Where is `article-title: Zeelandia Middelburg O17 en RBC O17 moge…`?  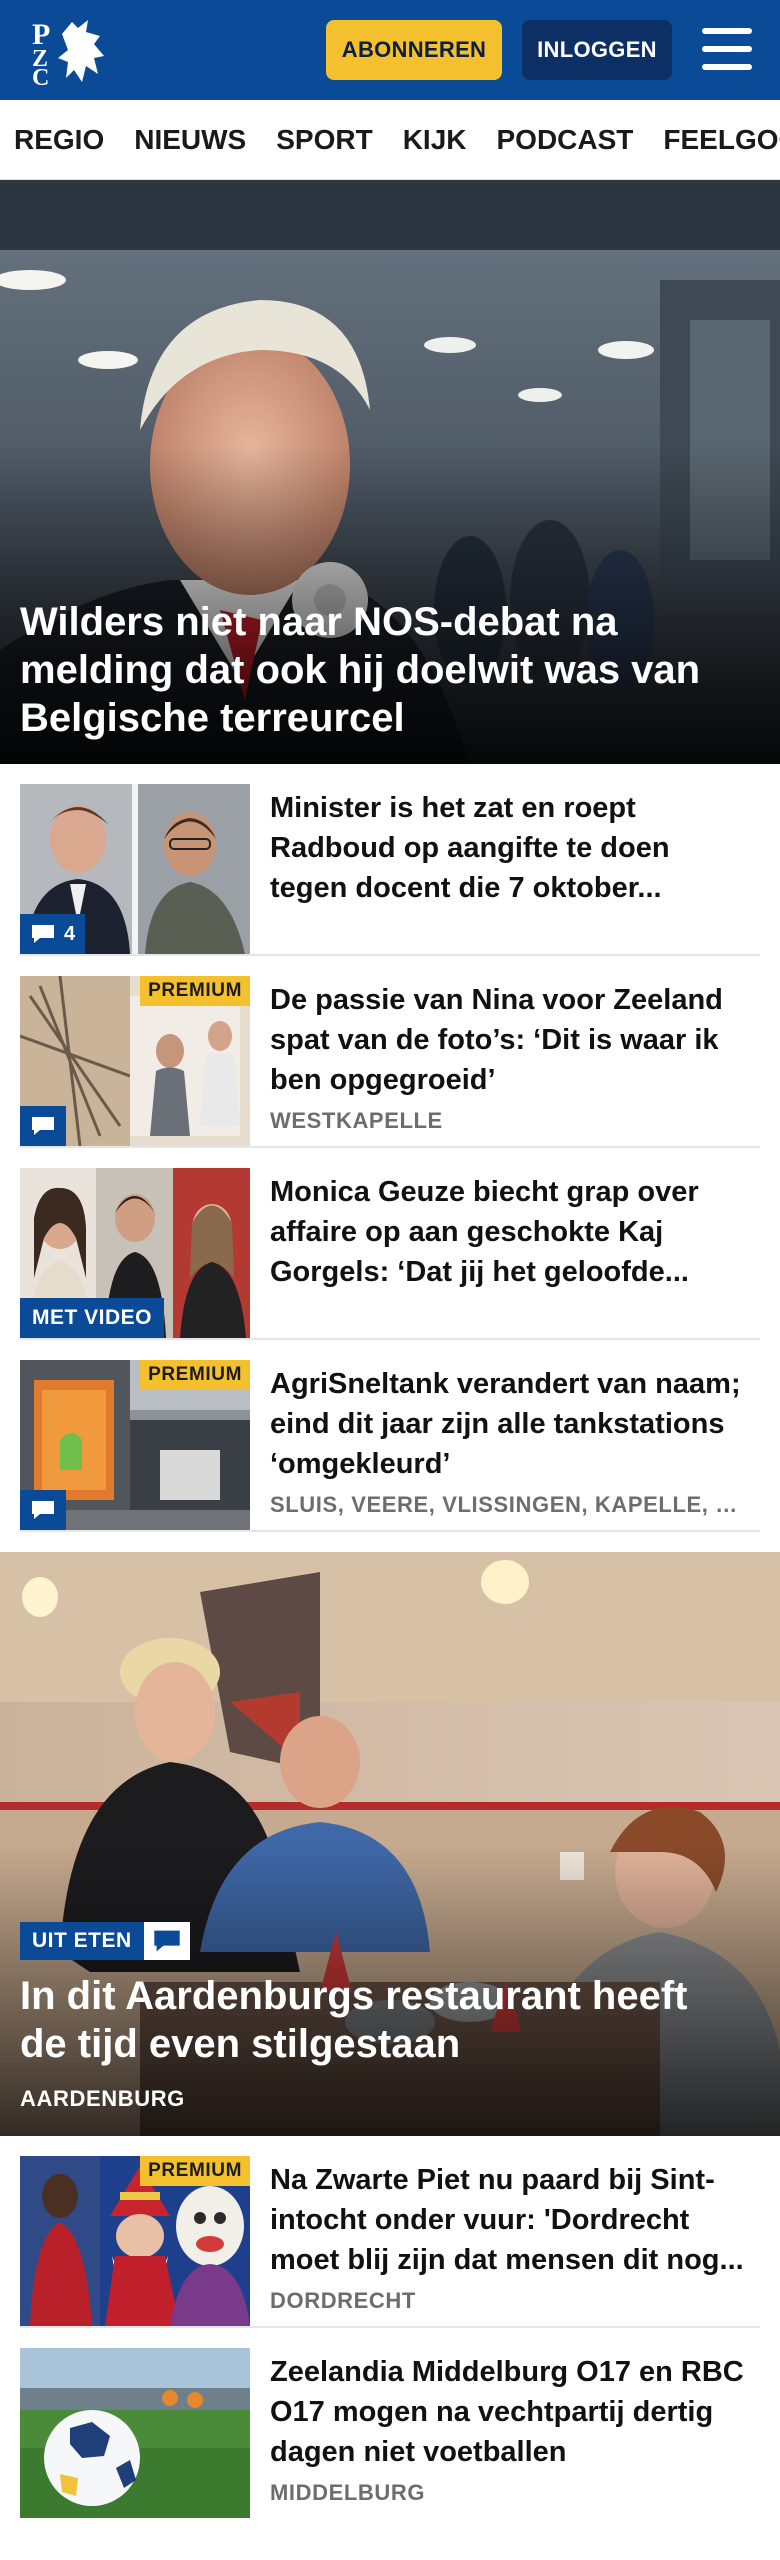
article-title: Zeelandia Middelburg O17 en RBC O17 moge… is located at coordinates (510, 2412).